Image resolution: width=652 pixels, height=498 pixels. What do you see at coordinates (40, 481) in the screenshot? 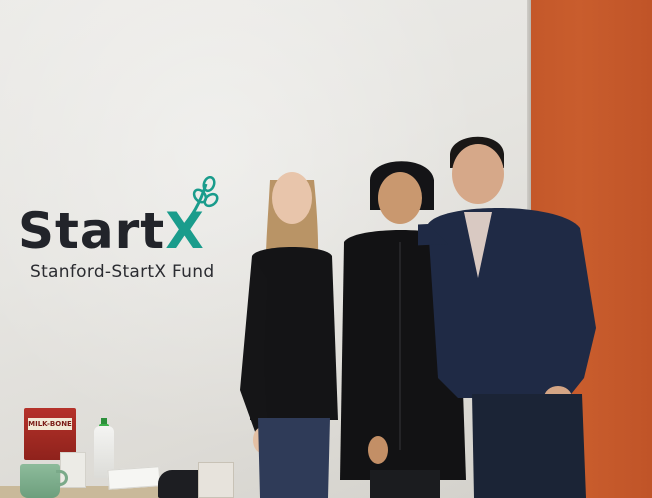
I see `mug` at bounding box center [40, 481].